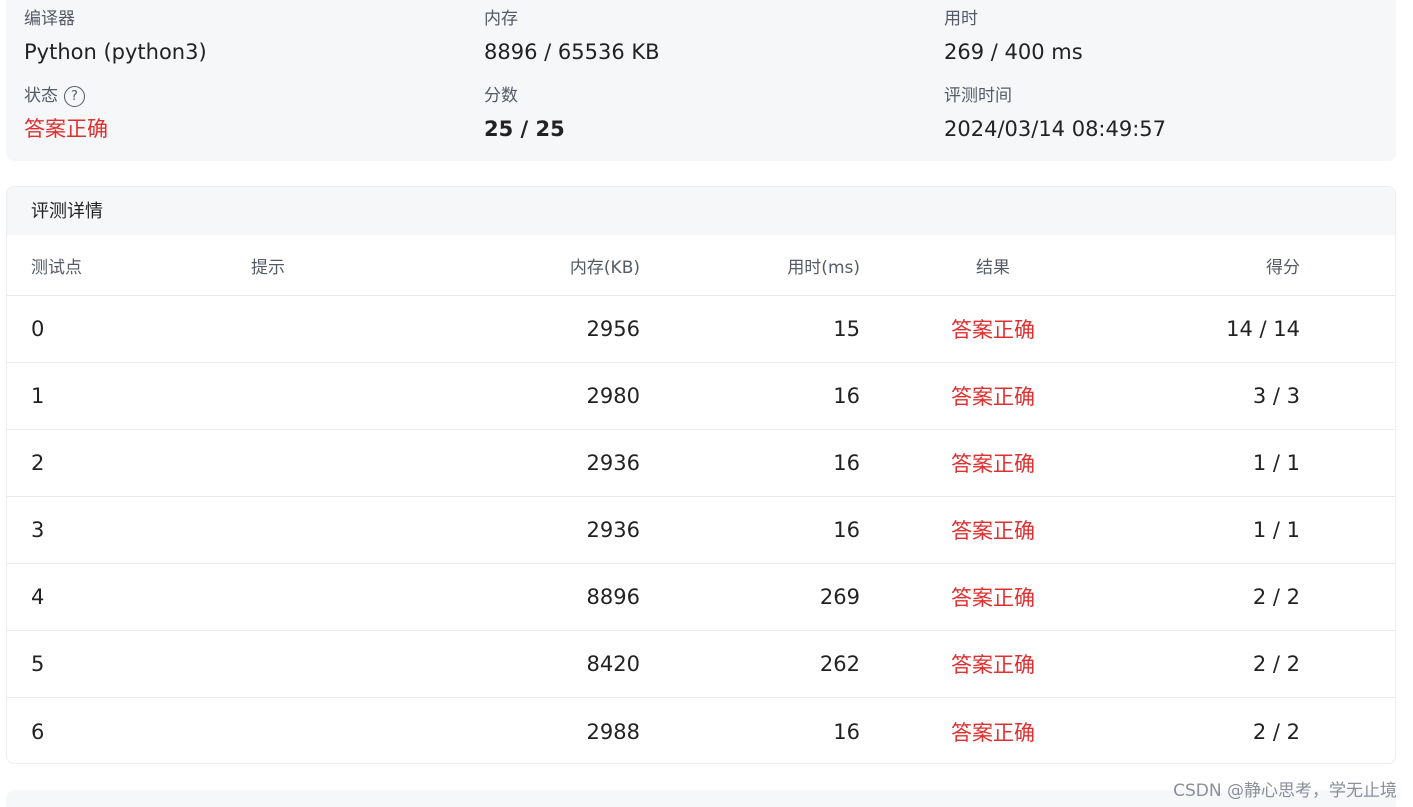 The width and height of the screenshot is (1413, 807). What do you see at coordinates (501, 96) in the screenshot?
I see `score-label: 分数` at bounding box center [501, 96].